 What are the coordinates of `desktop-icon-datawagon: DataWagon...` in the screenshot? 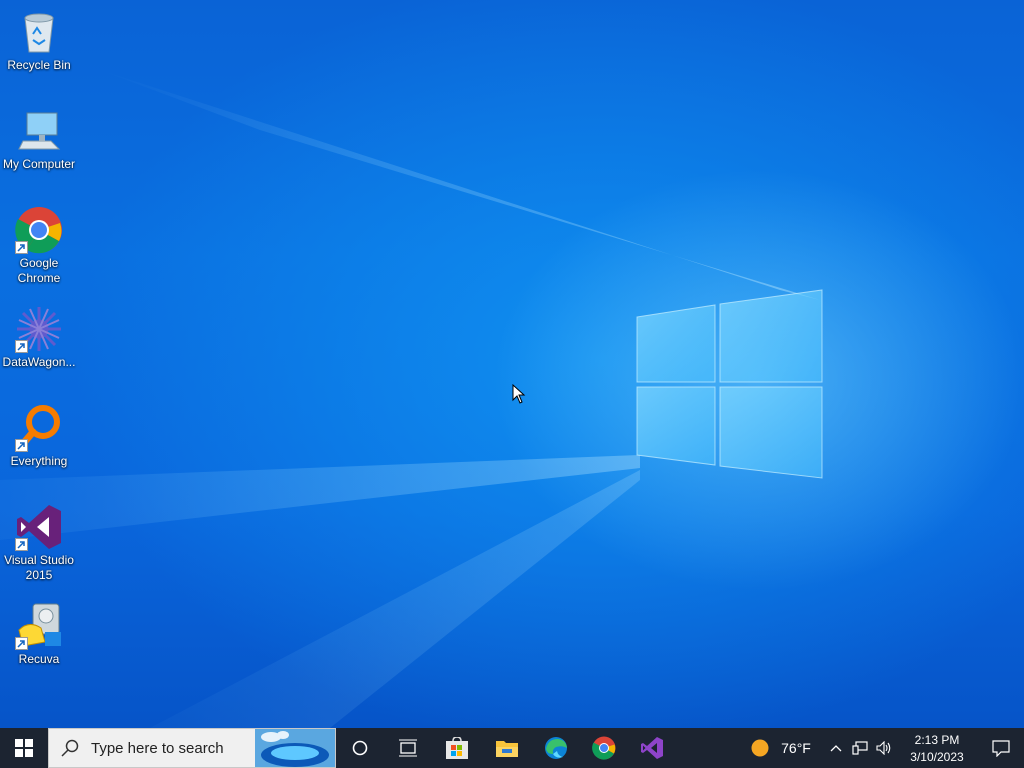 It's located at (39, 337).